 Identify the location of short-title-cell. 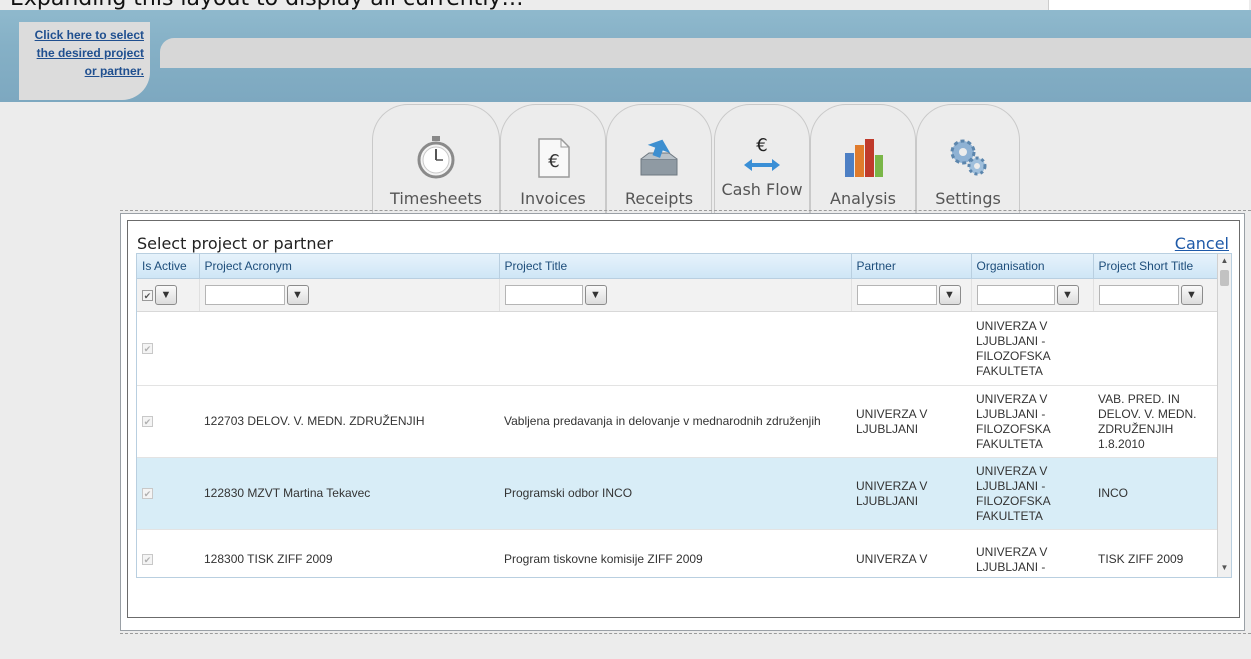
(1155, 348).